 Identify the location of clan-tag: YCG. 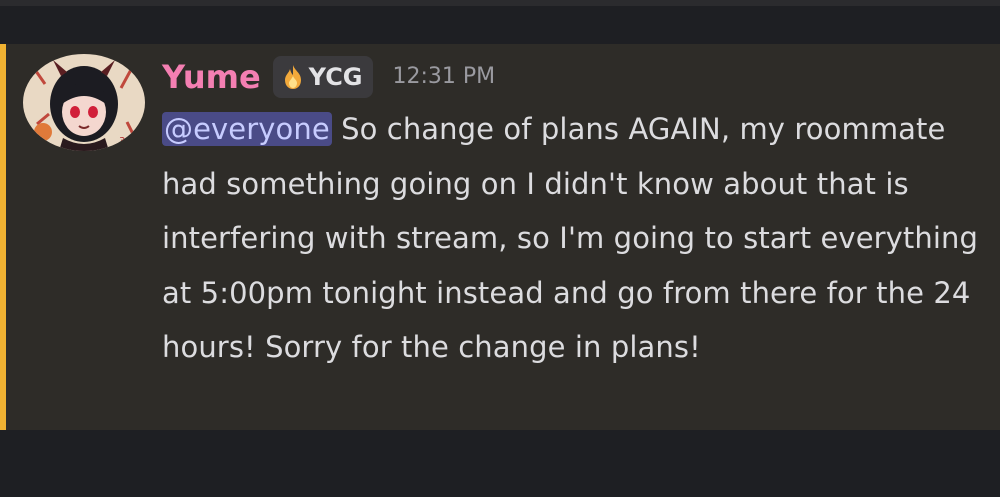
(322, 77).